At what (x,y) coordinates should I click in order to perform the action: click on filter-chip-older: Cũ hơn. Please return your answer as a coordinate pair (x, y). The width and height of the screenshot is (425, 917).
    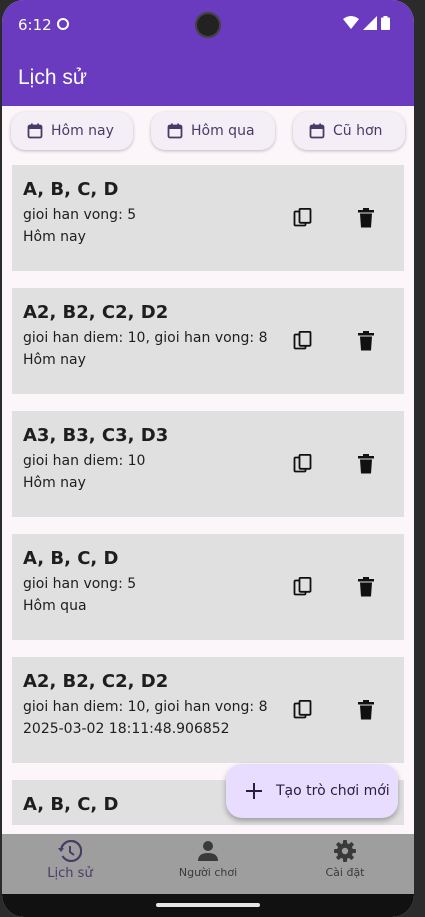
    Looking at the image, I should click on (349, 131).